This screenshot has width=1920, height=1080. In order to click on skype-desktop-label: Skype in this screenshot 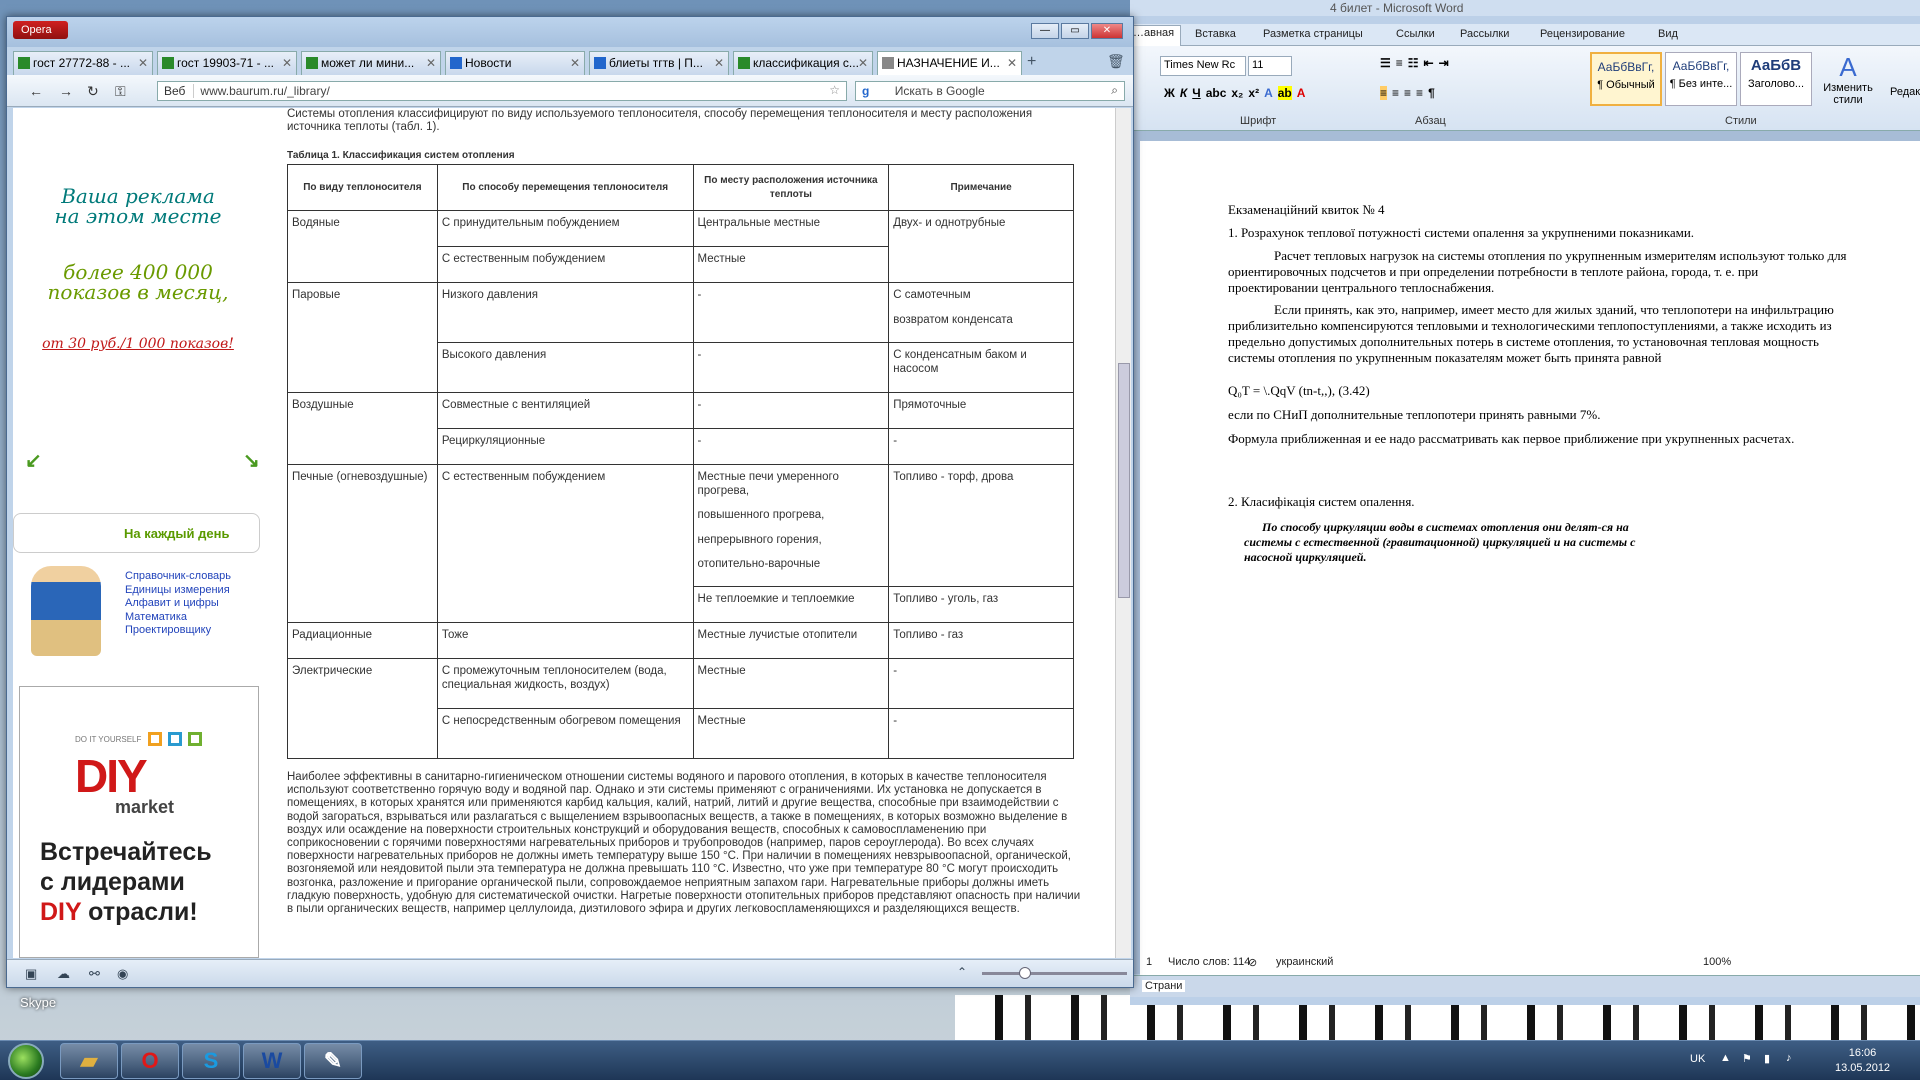, I will do `click(38, 1002)`.